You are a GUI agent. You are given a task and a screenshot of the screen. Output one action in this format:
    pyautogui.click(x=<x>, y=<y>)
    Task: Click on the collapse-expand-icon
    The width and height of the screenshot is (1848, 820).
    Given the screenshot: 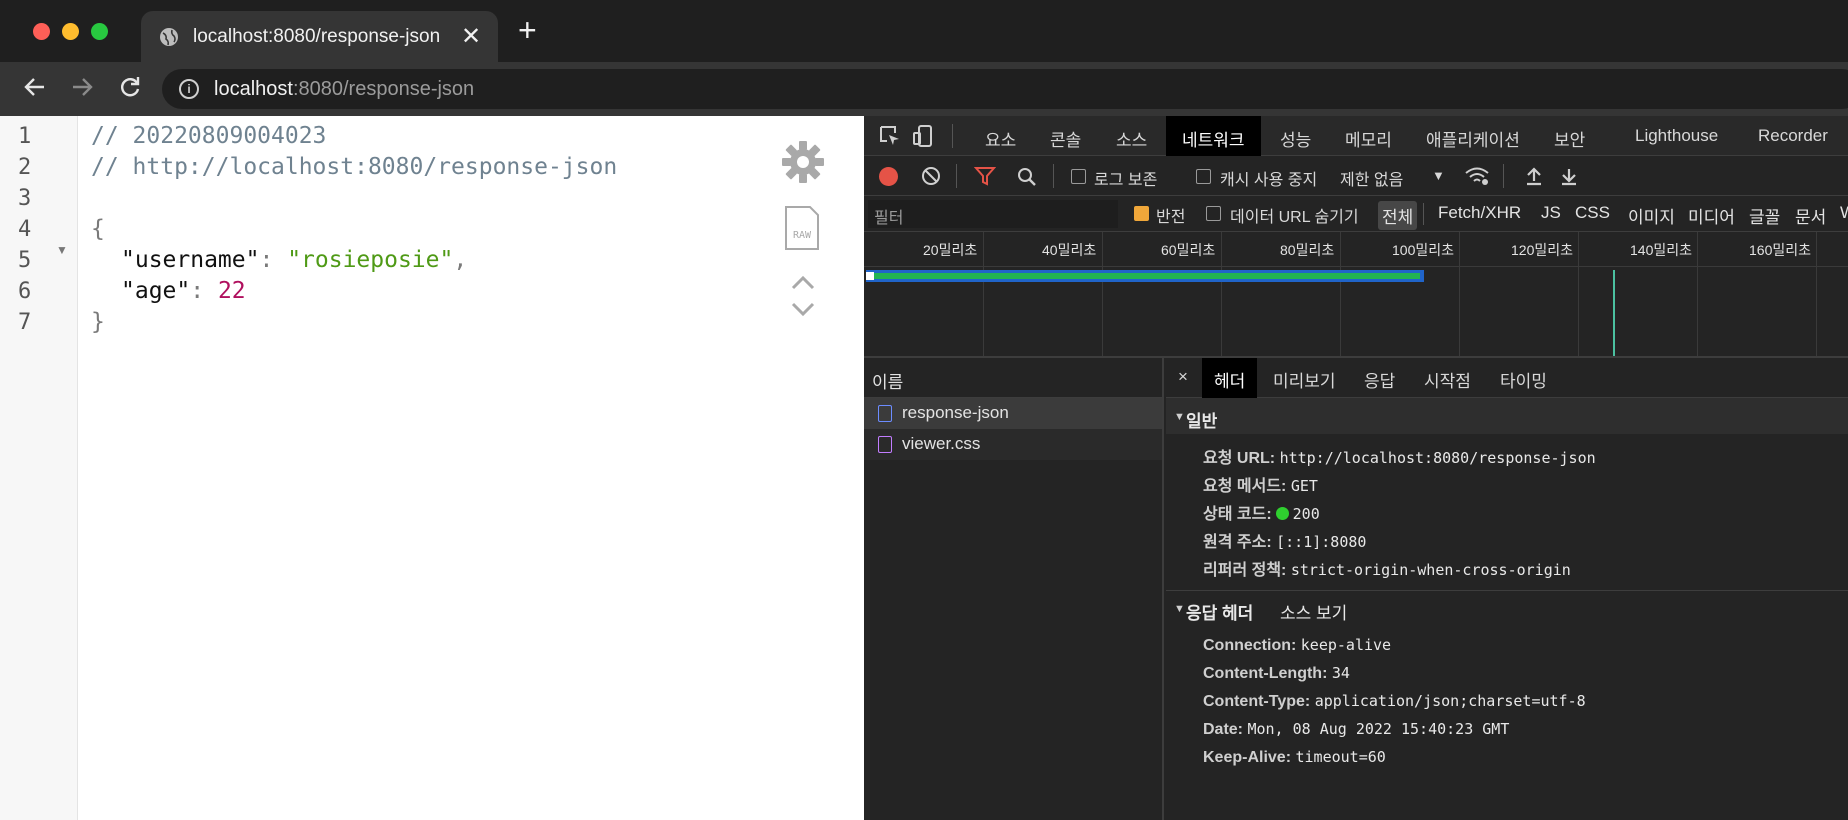 What is the action you would take?
    pyautogui.click(x=803, y=296)
    